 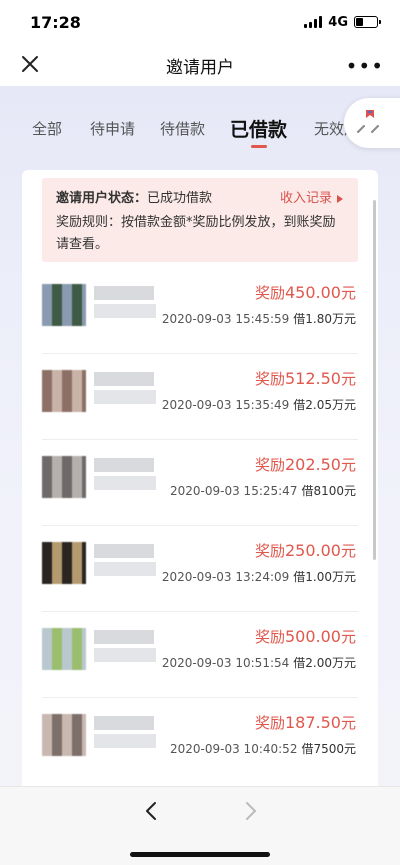 I want to click on list-item: 奖励512.50元 2020-09-03 15:35:49 借2.05万元, so click(x=200, y=397).